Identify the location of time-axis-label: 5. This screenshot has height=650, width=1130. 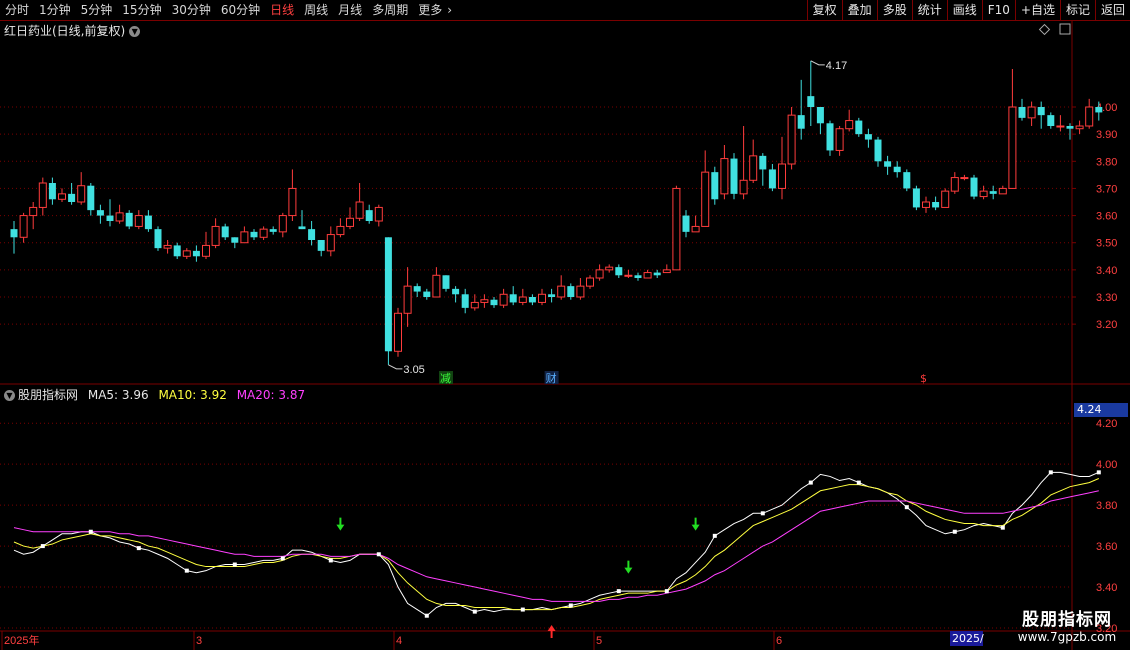
(599, 641).